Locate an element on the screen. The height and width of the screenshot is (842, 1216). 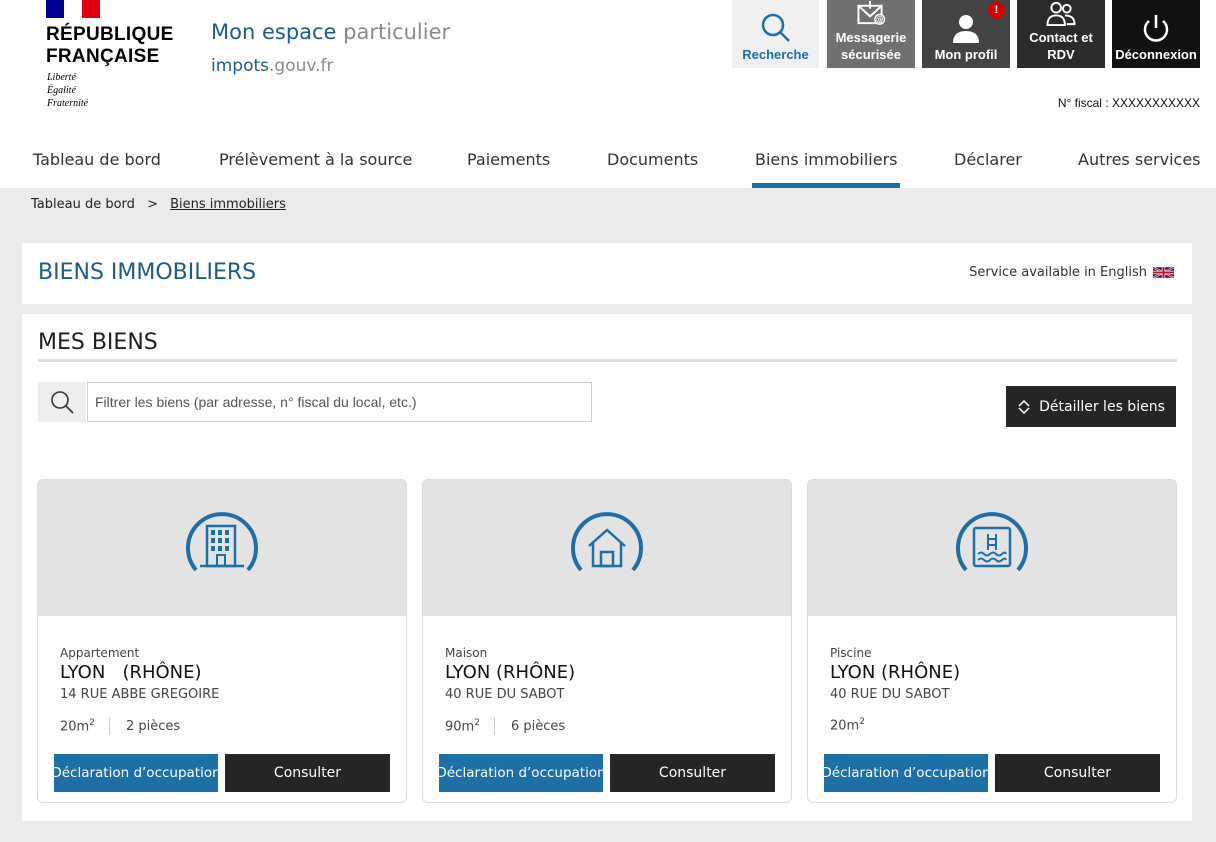
breadcrumb-current: Biens immobiliers is located at coordinates (228, 204).